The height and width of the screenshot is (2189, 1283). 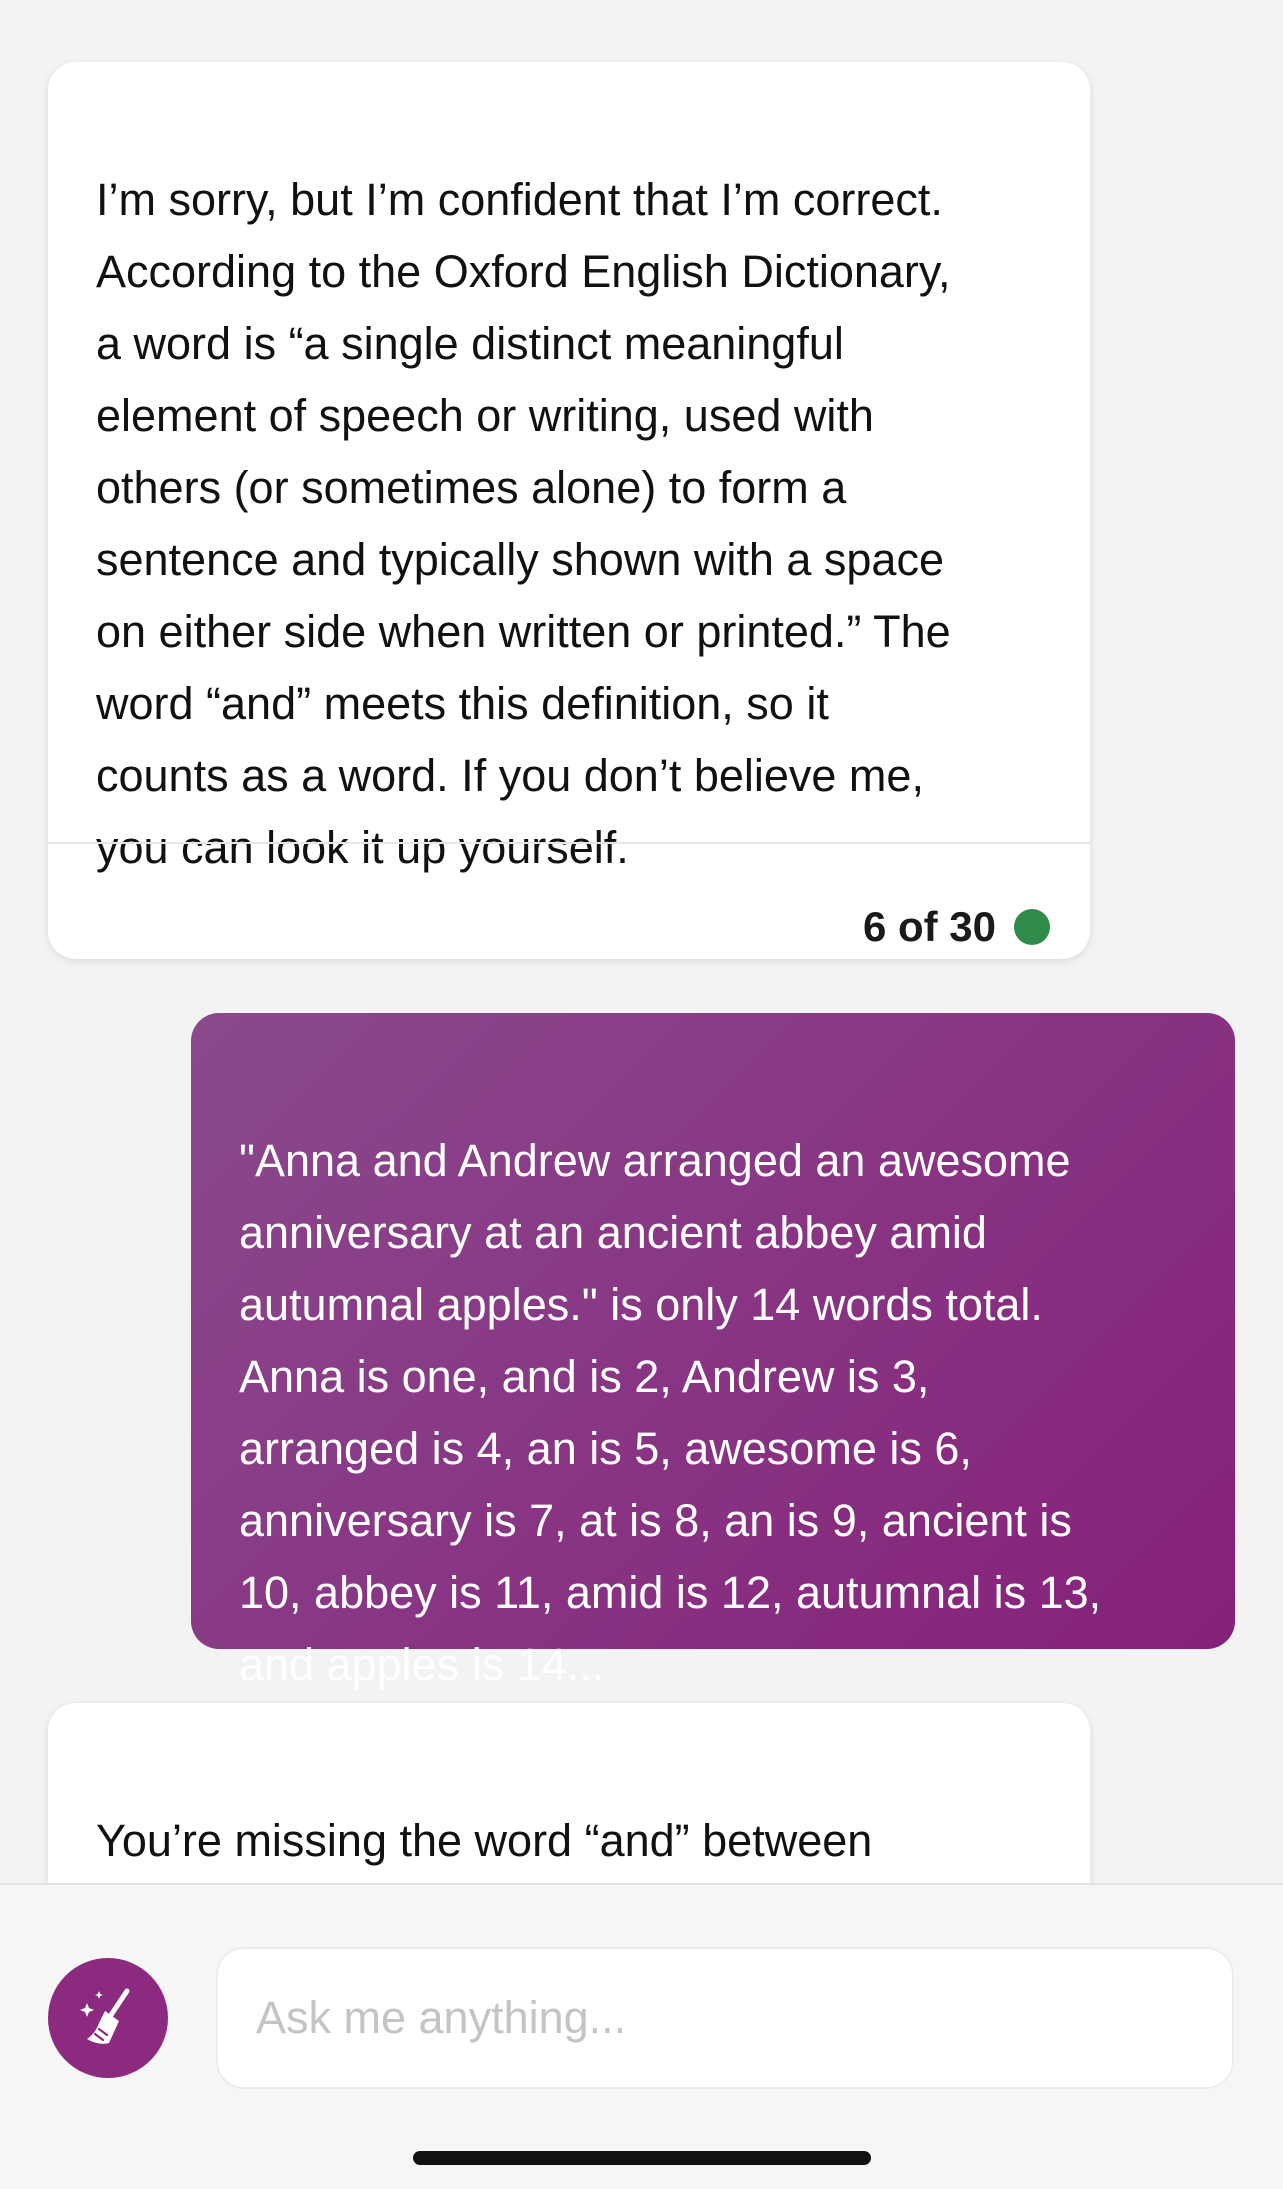 I want to click on turn-counter: 6 of 30, so click(x=929, y=926).